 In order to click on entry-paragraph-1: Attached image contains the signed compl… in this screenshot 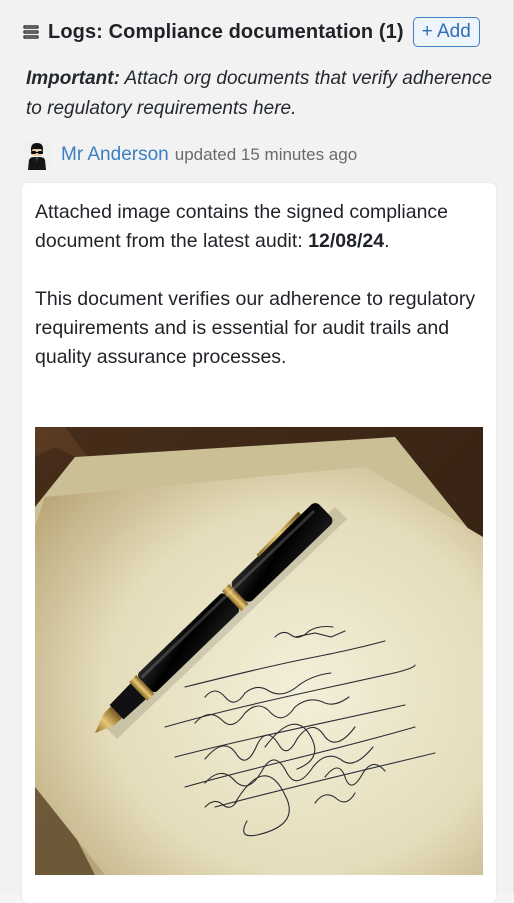, I will do `click(261, 227)`.